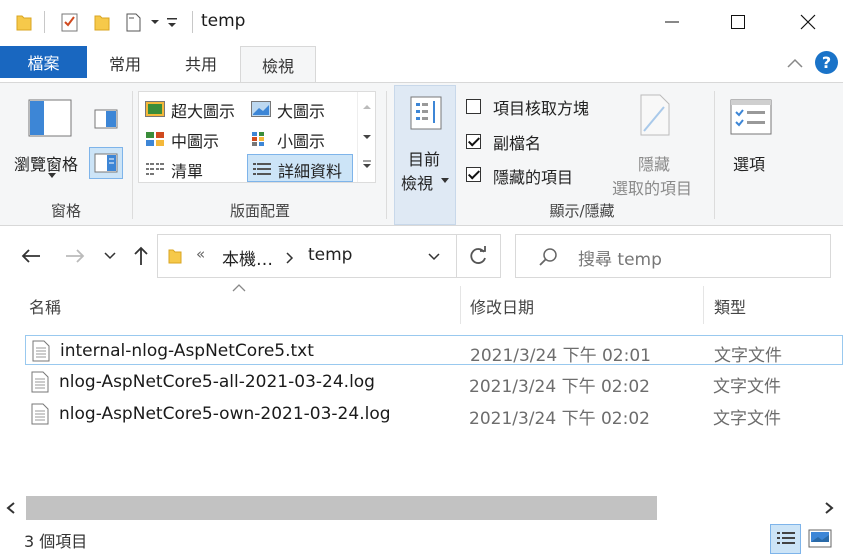  What do you see at coordinates (259, 211) in the screenshot?
I see `layout-group-label: 版面配置` at bounding box center [259, 211].